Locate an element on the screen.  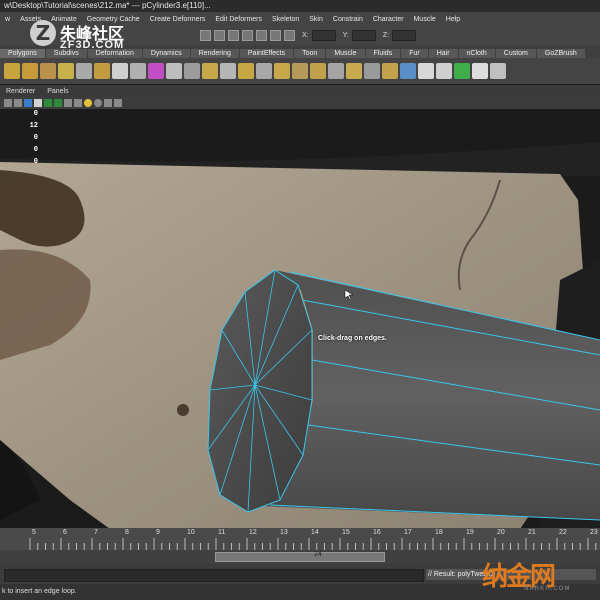
timeline-tick-label: 23 is located at coordinates (594, 532).